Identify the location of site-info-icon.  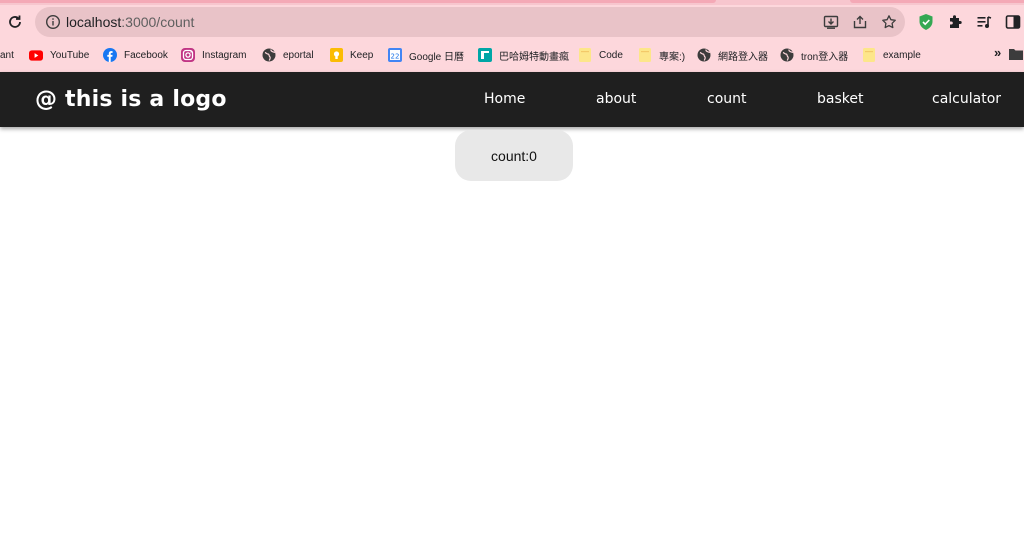
(53, 22).